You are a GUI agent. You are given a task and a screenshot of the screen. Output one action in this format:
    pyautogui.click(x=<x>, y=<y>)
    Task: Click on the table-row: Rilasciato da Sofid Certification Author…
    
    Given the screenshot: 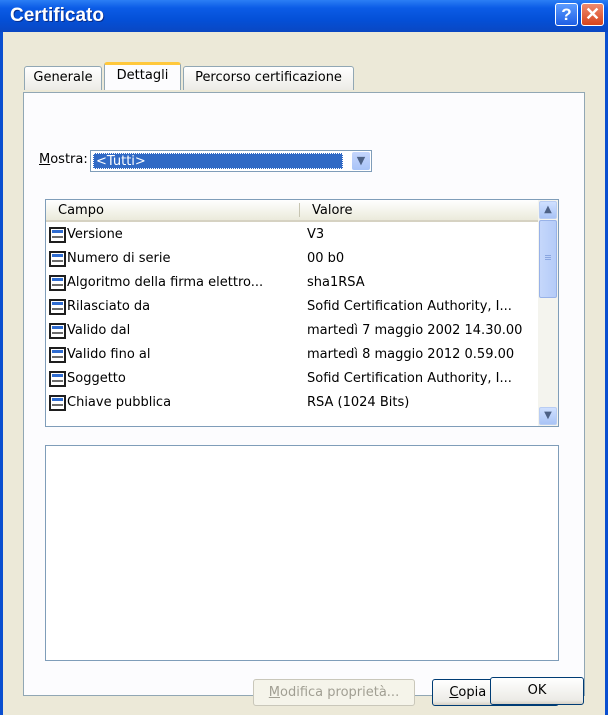 What is the action you would take?
    pyautogui.click(x=292, y=308)
    